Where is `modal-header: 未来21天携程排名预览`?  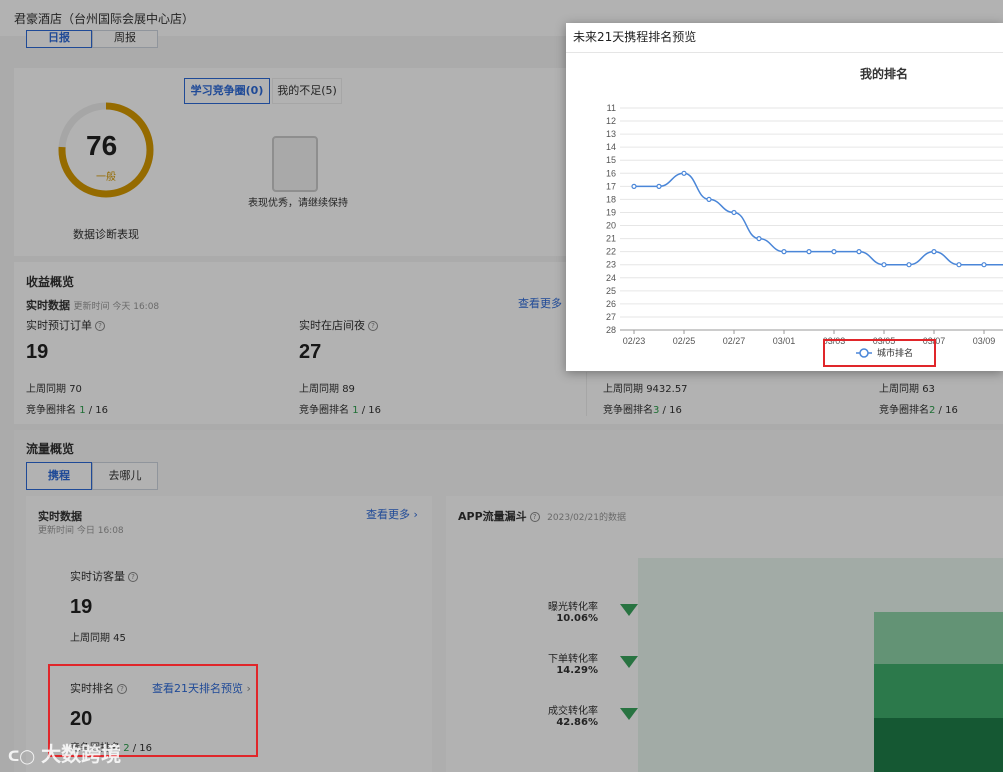 modal-header: 未来21天携程排名预览 is located at coordinates (784, 38).